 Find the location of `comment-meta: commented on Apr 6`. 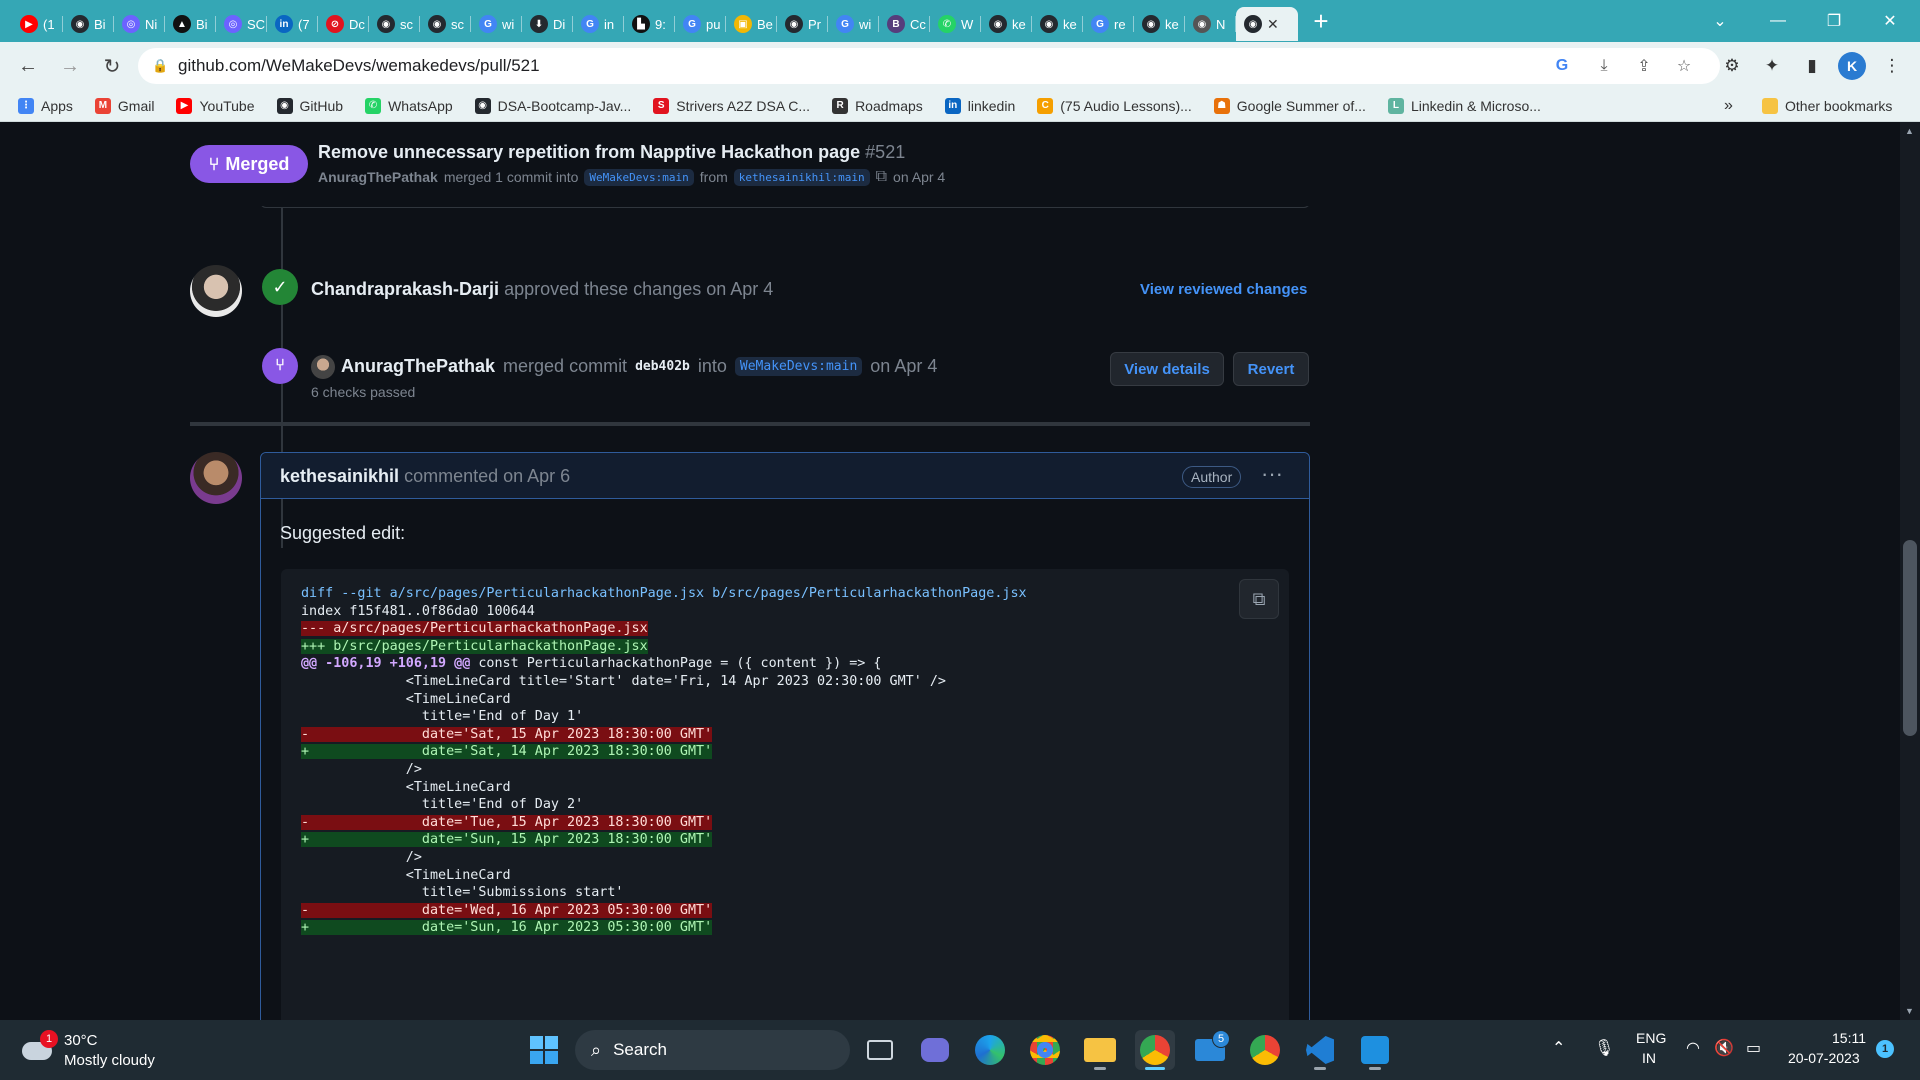

comment-meta: commented on Apr 6 is located at coordinates (487, 476).